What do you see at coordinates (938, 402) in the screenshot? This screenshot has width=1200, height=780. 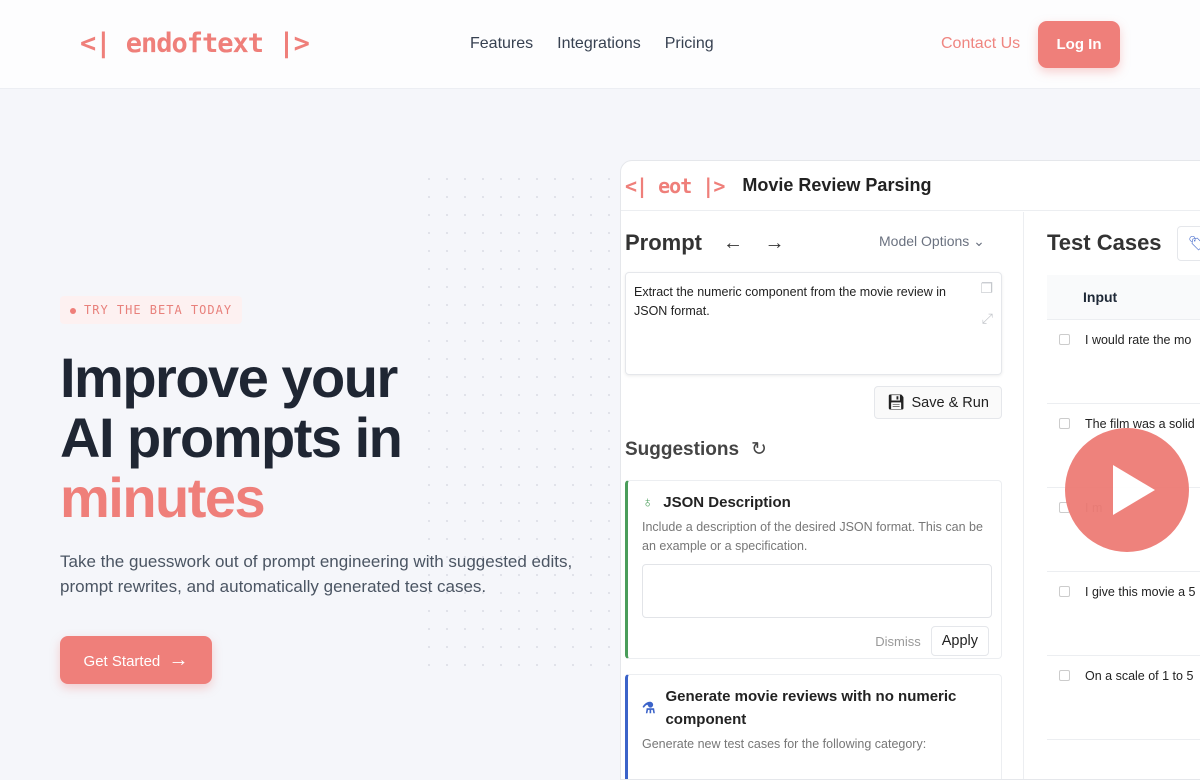 I see `save-run-button: 💾︎ Save & Run` at bounding box center [938, 402].